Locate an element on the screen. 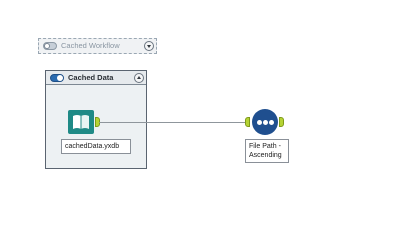  cached-data-header: Cached Data is located at coordinates (96, 78).